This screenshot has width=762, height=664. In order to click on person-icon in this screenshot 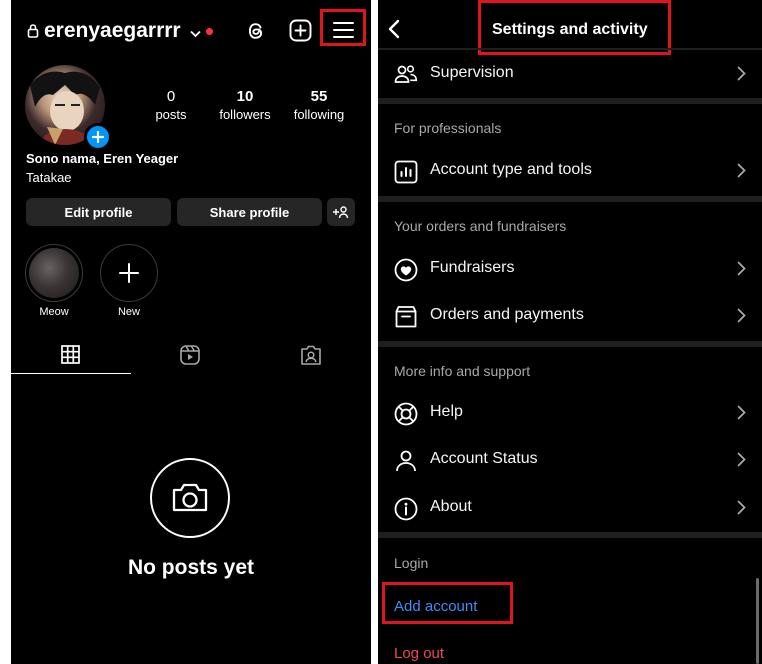, I will do `click(406, 461)`.